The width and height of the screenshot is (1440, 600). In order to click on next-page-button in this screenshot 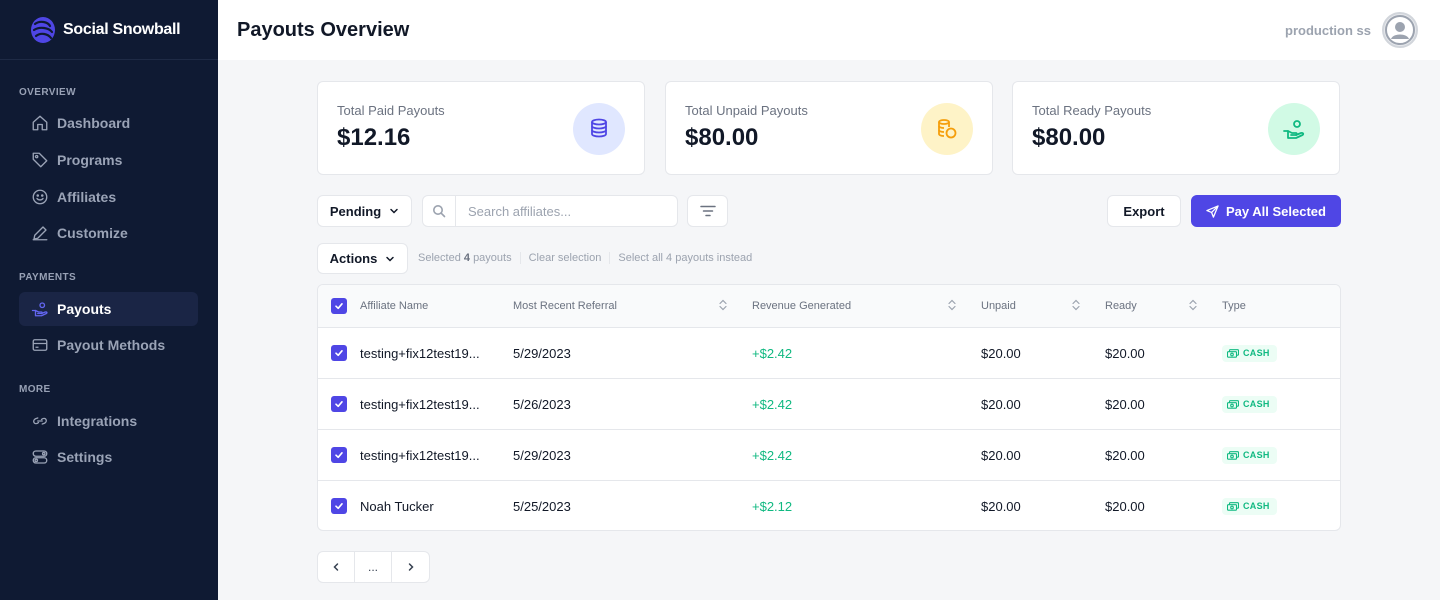, I will do `click(410, 567)`.